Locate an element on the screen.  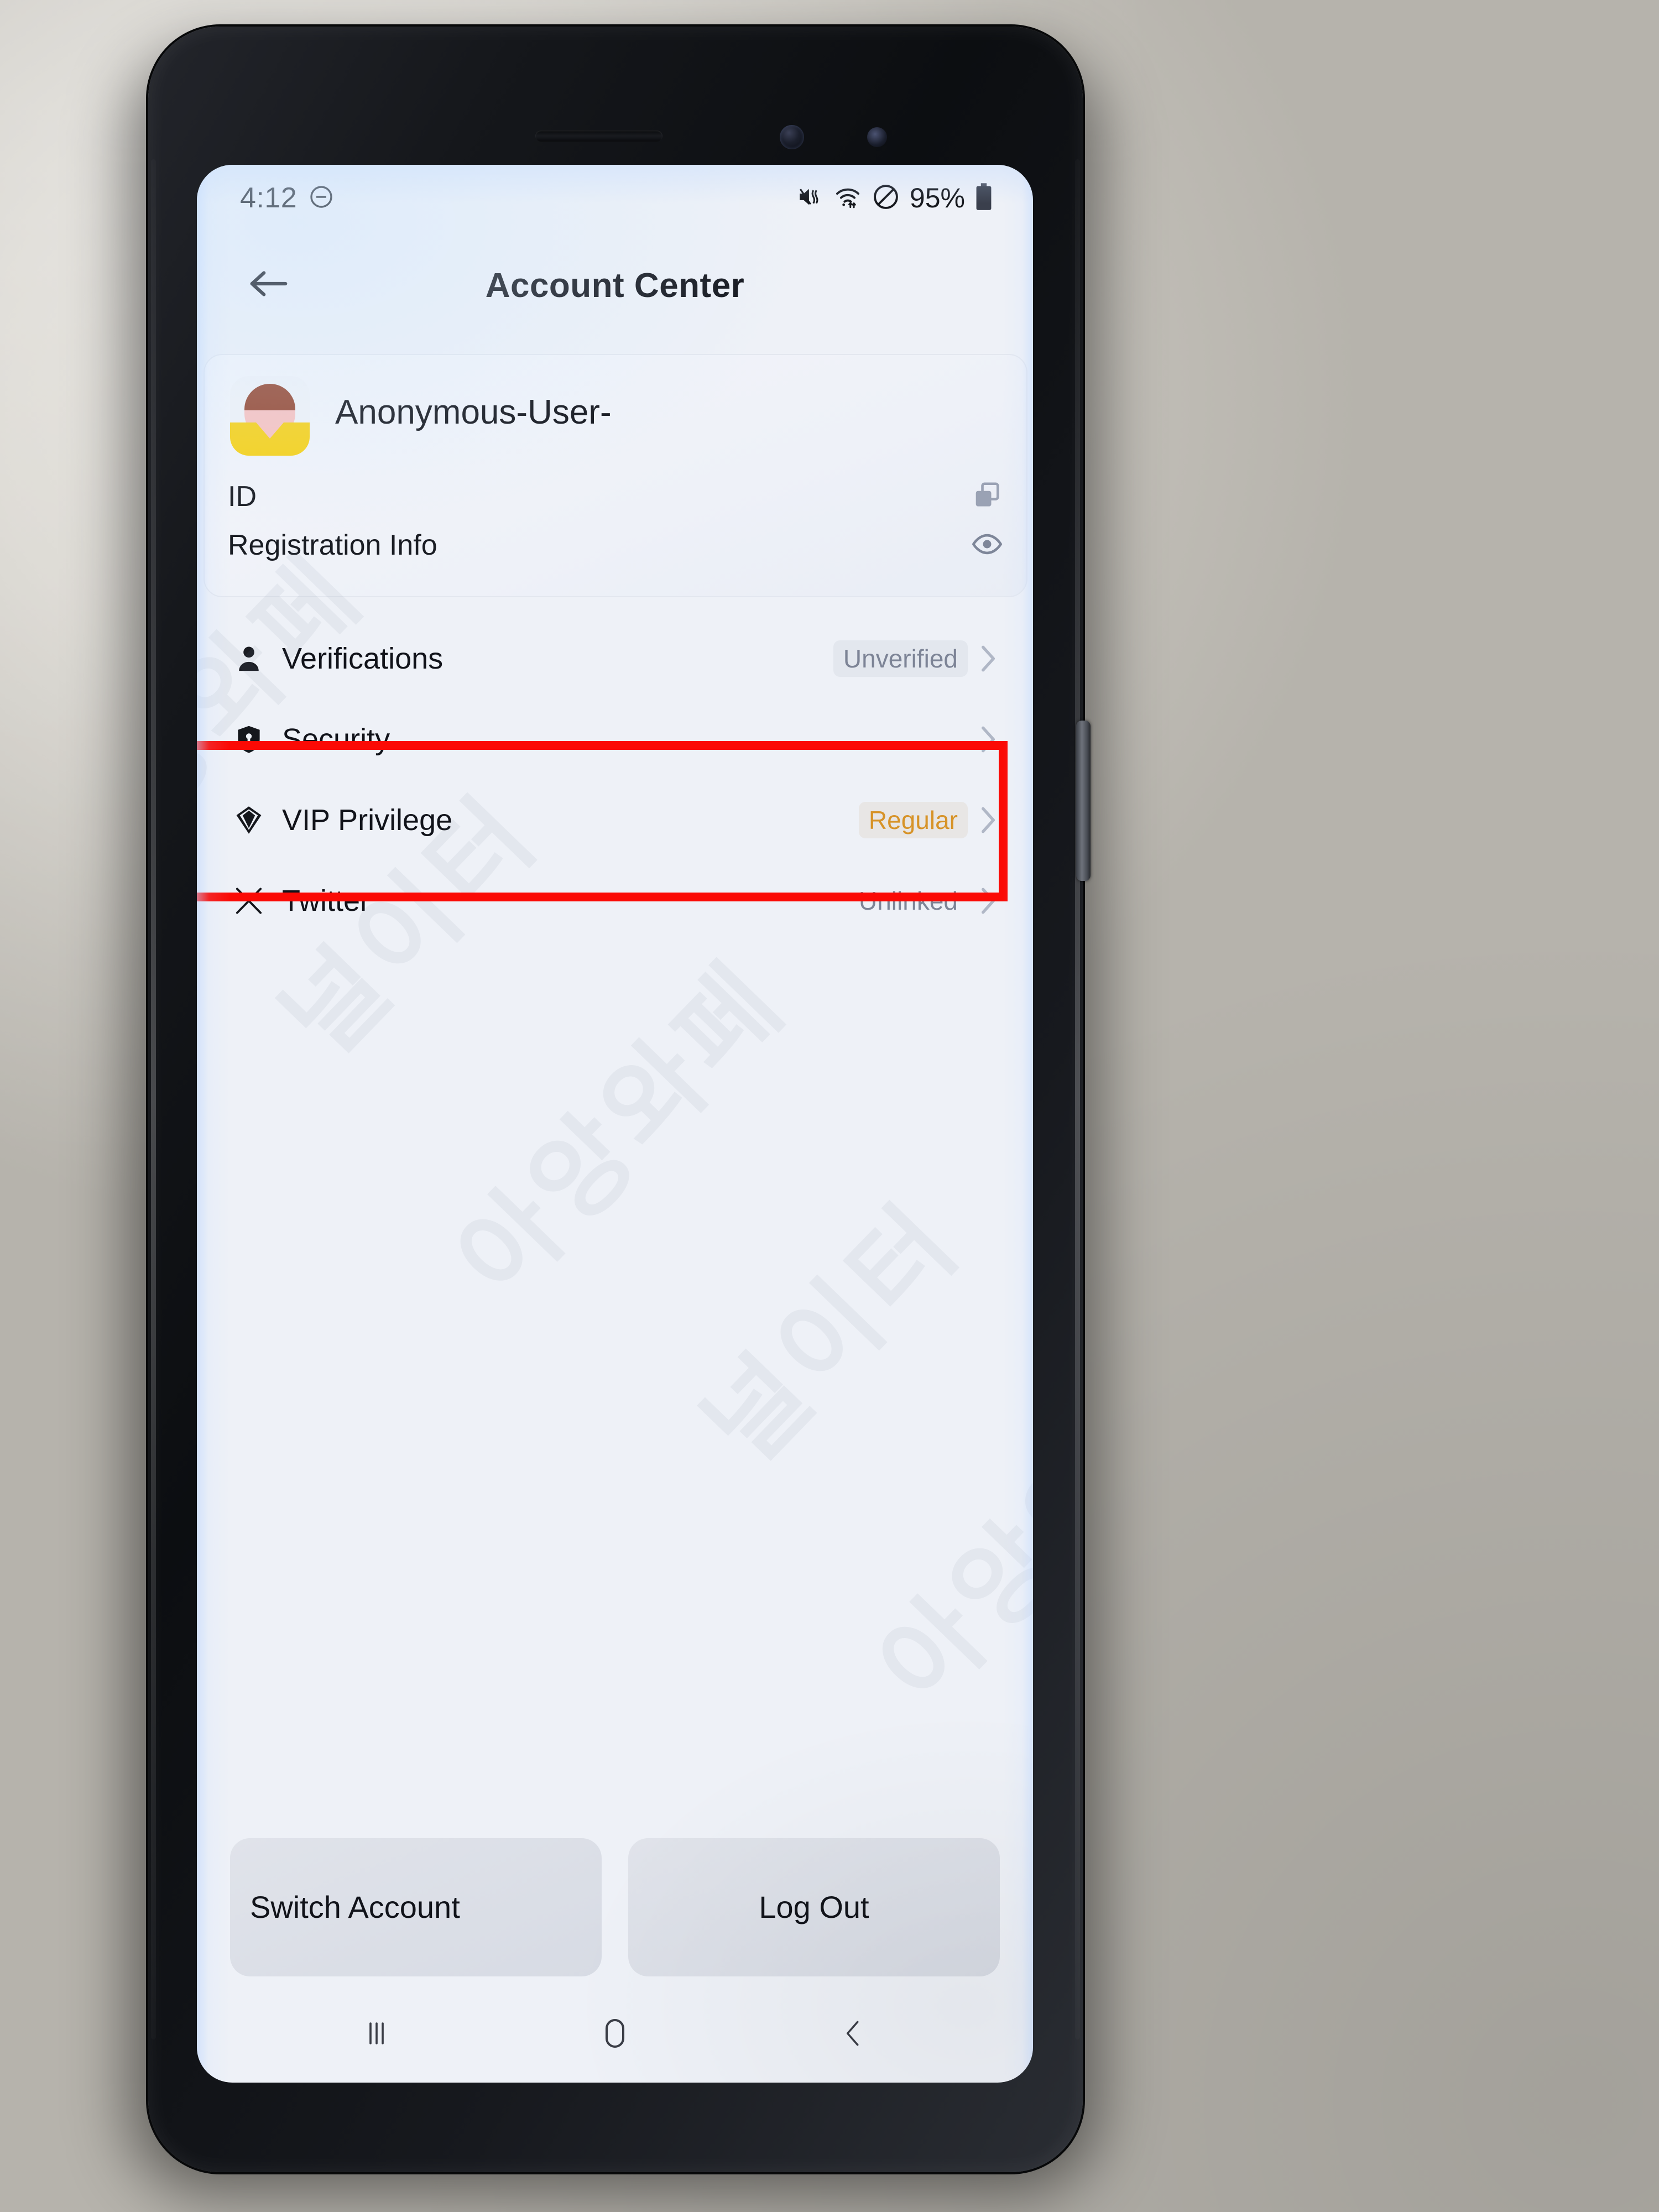
profile-name: Anonymous-User- is located at coordinates (474, 412).